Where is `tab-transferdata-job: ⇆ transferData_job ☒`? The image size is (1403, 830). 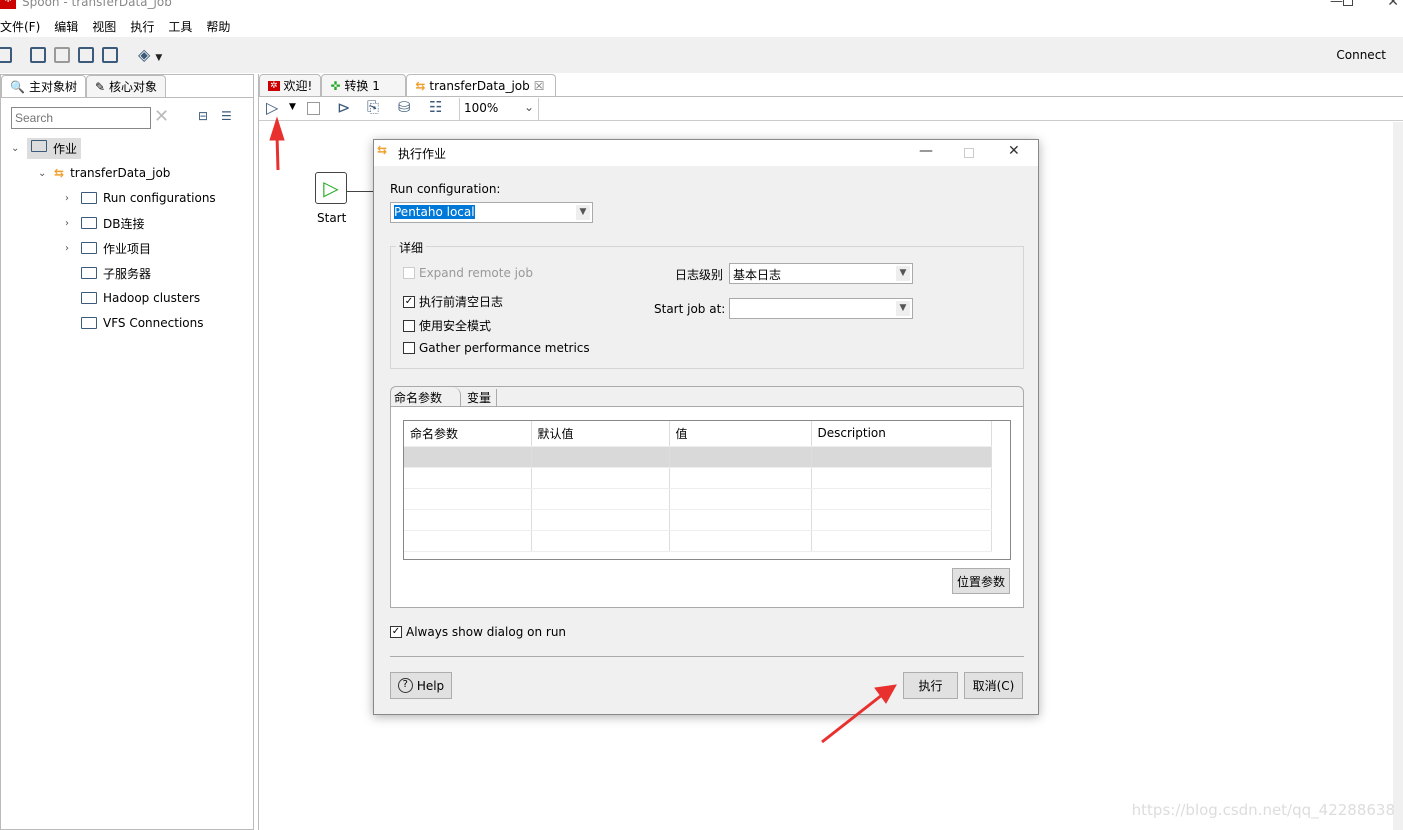 tab-transferdata-job: ⇆ transferData_job ☒ is located at coordinates (481, 85).